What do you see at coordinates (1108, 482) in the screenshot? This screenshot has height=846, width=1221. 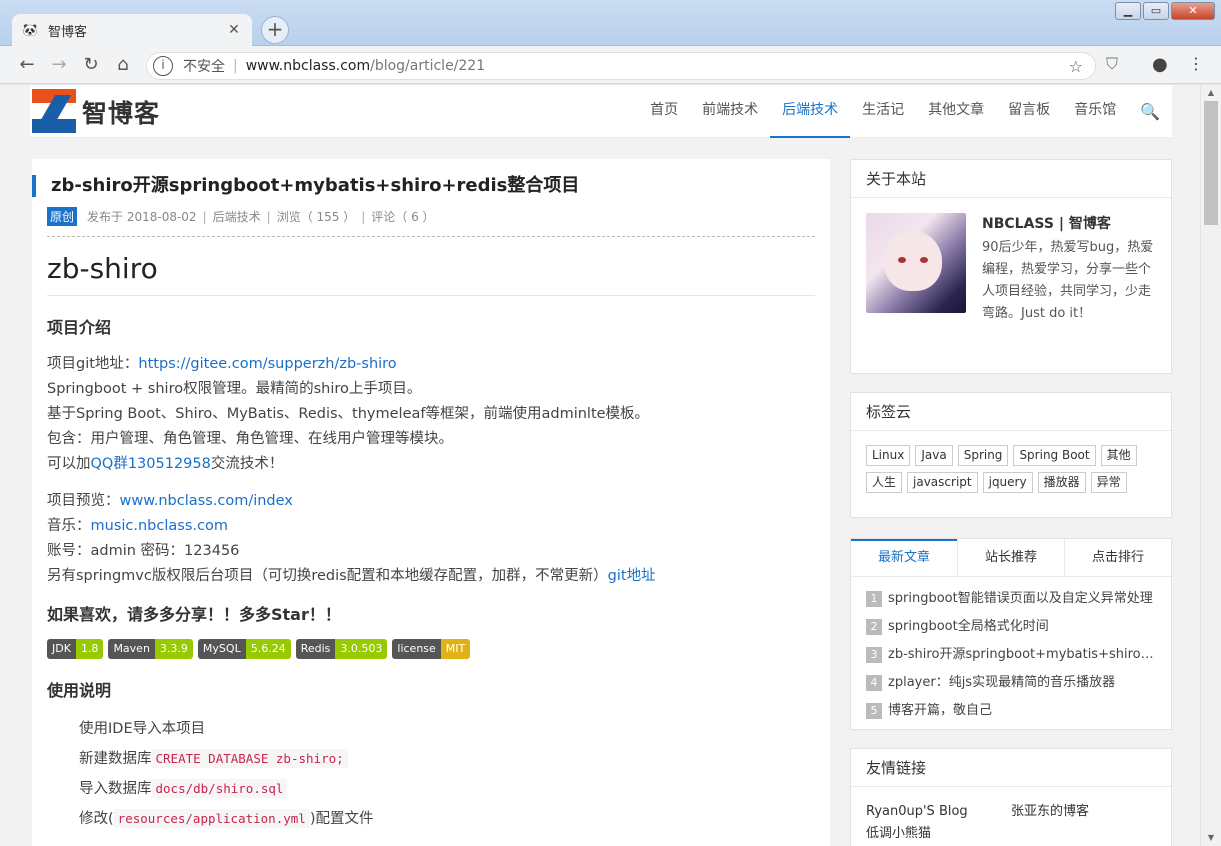 I see `tag-item: 异常` at bounding box center [1108, 482].